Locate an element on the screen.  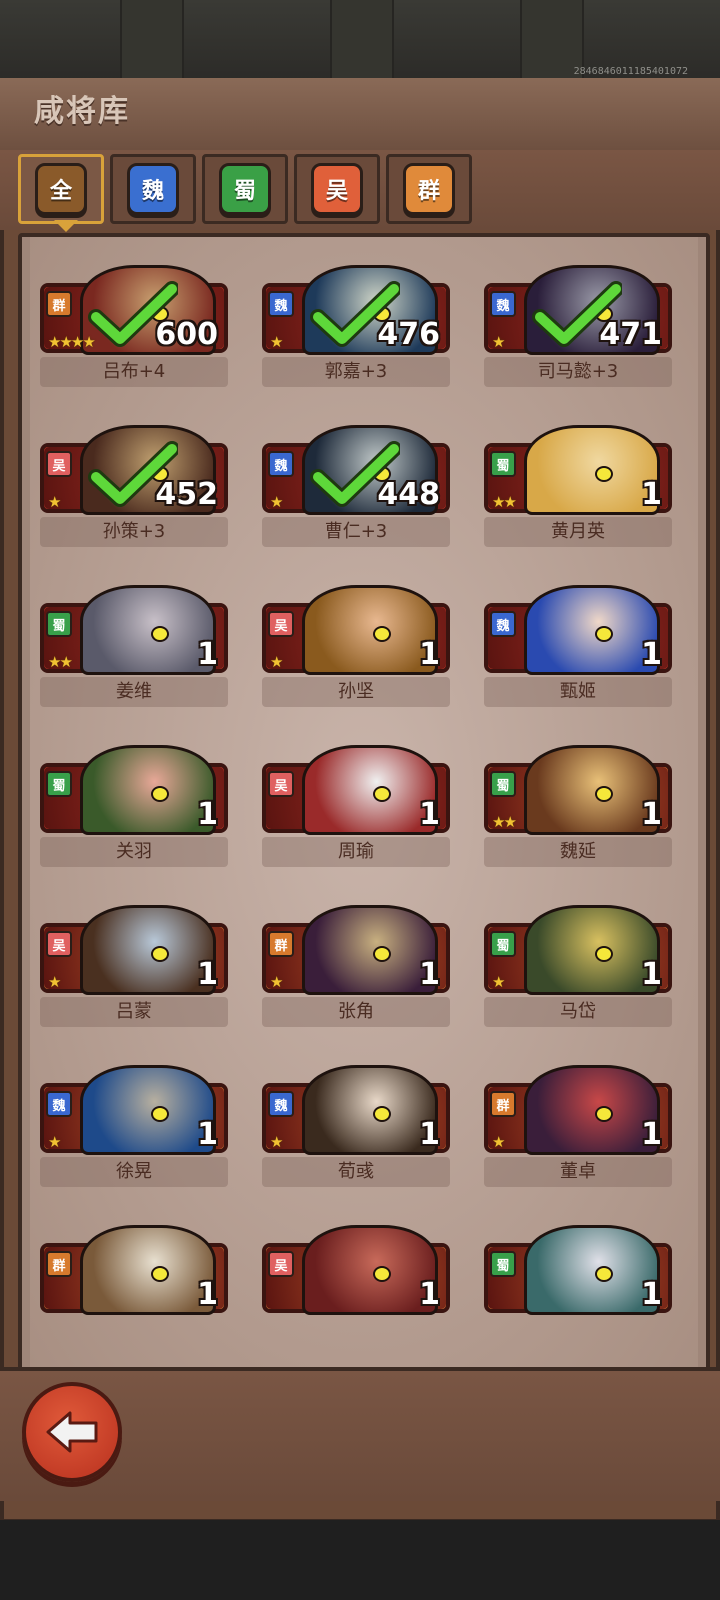
hero-name: 郭嘉+3 is located at coordinates (356, 372).